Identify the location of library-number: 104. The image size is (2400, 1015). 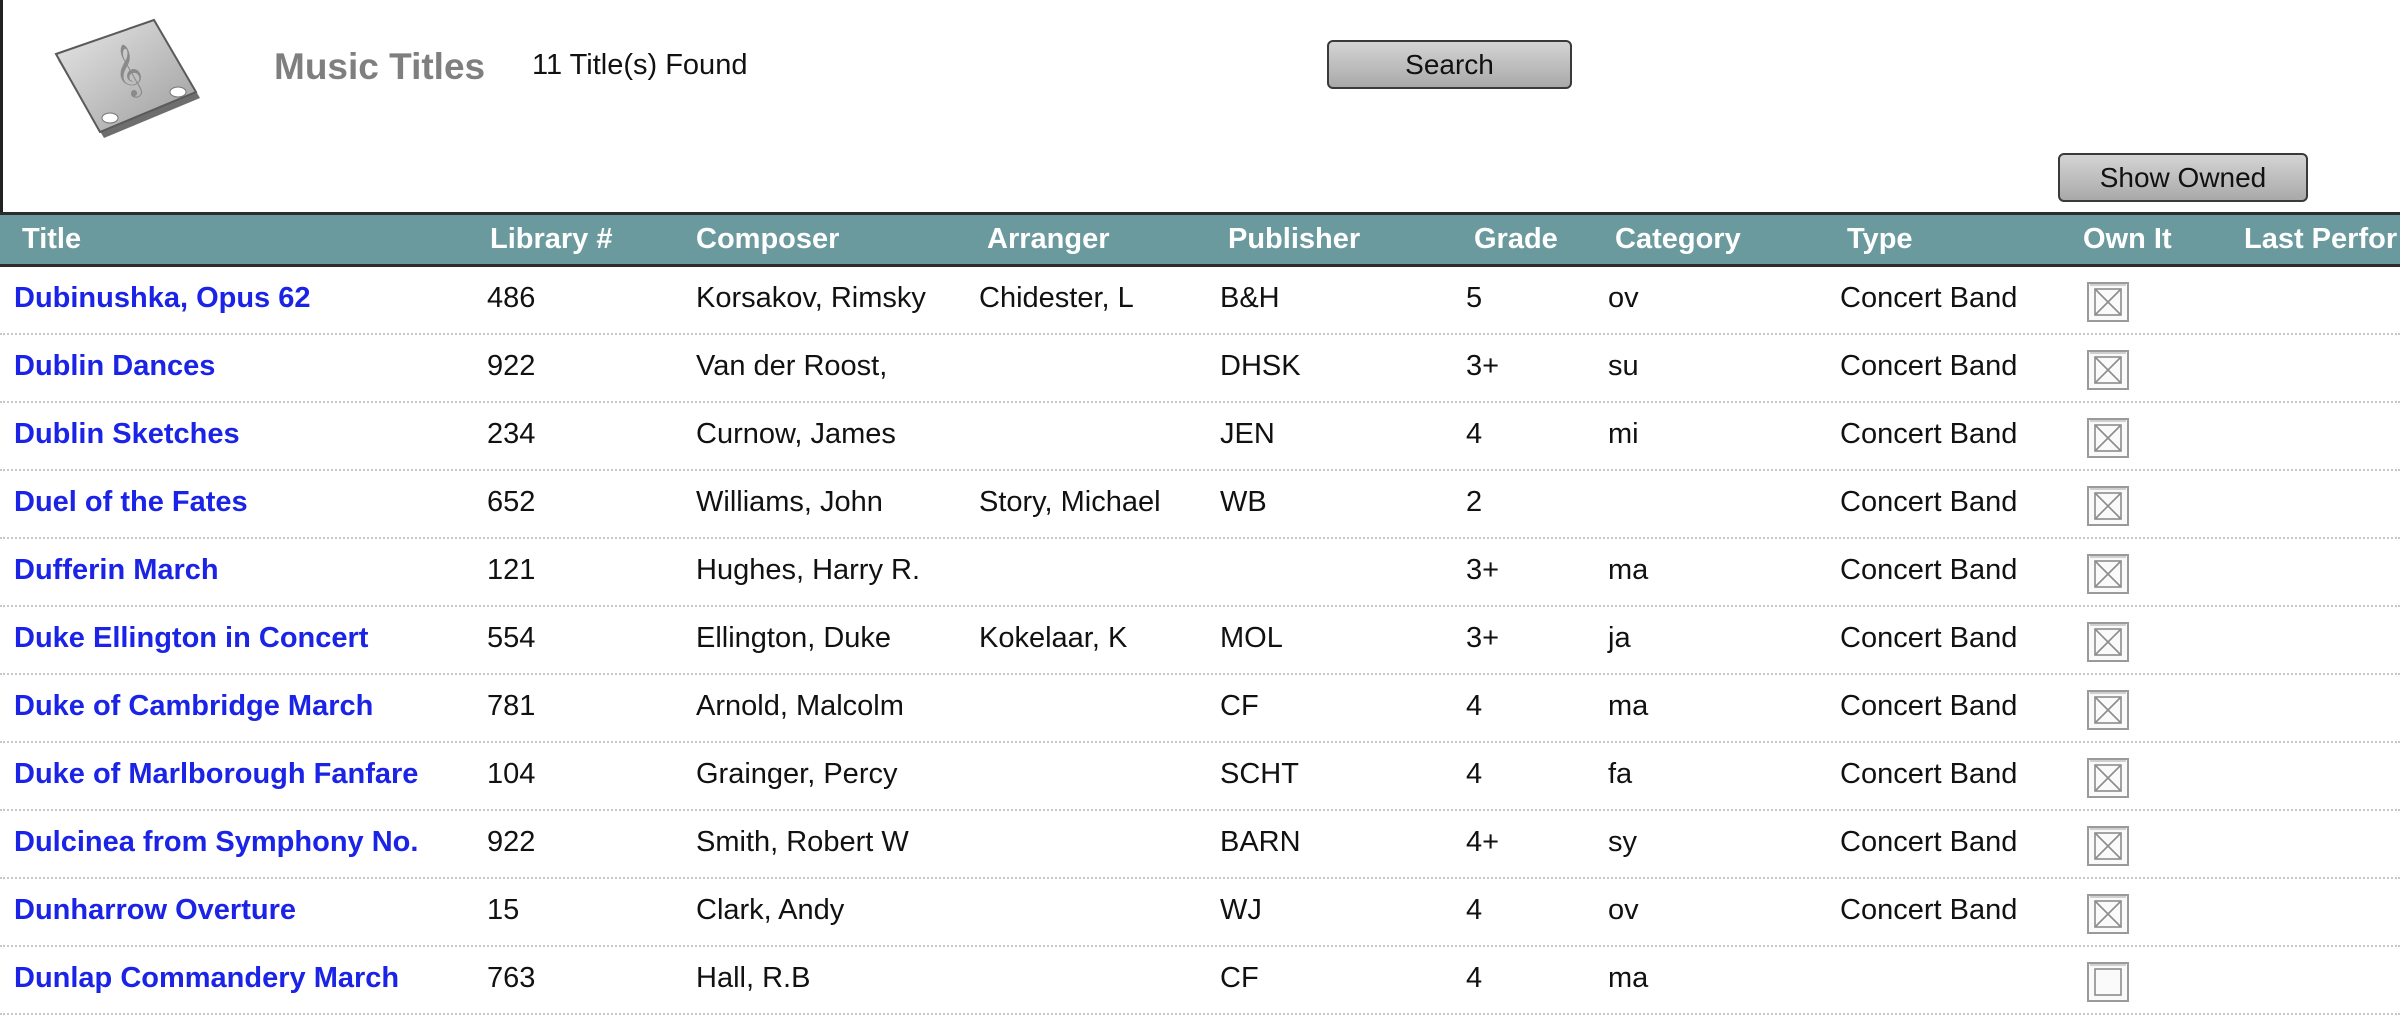
(511, 774).